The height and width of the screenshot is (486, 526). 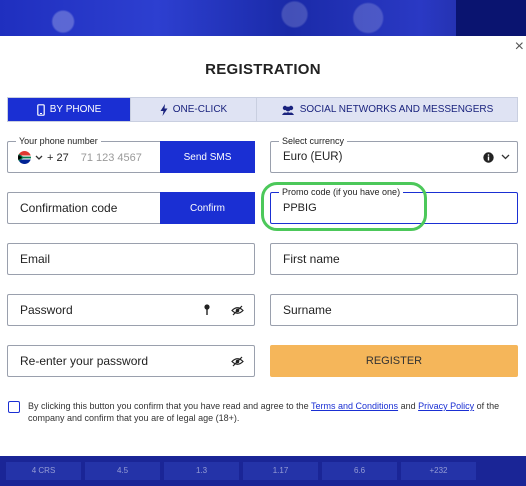 What do you see at coordinates (43, 471) in the screenshot?
I see `background-cell: 4 CRS` at bounding box center [43, 471].